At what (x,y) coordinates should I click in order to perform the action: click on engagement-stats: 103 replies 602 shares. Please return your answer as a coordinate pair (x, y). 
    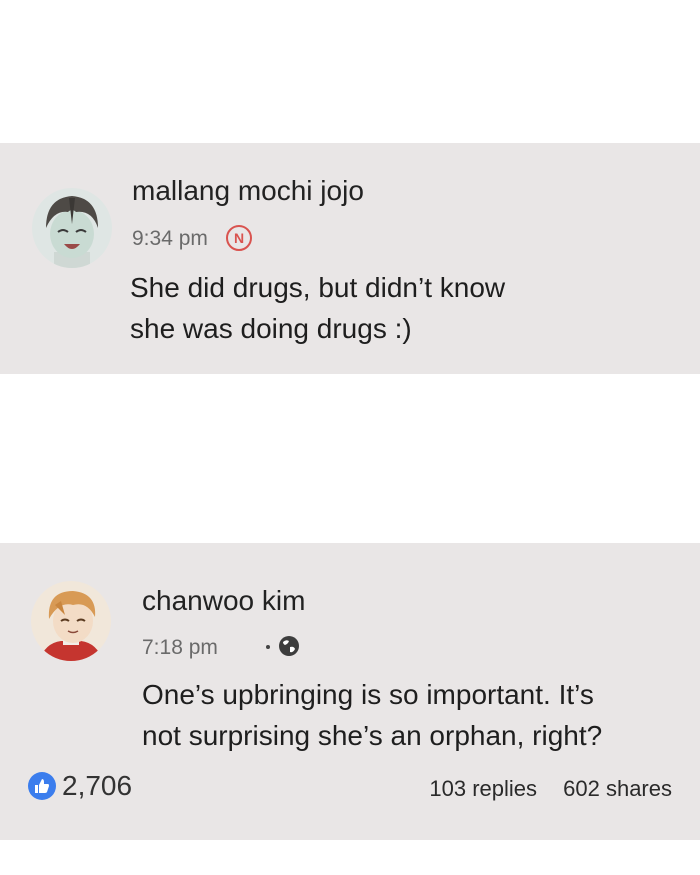
    Looking at the image, I should click on (550, 789).